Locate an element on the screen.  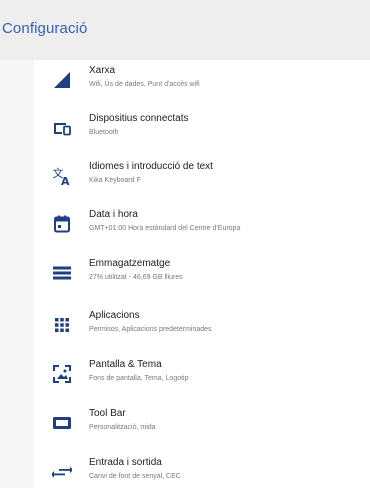
settings-item-title: Pantalla & Tema is located at coordinates (125, 364).